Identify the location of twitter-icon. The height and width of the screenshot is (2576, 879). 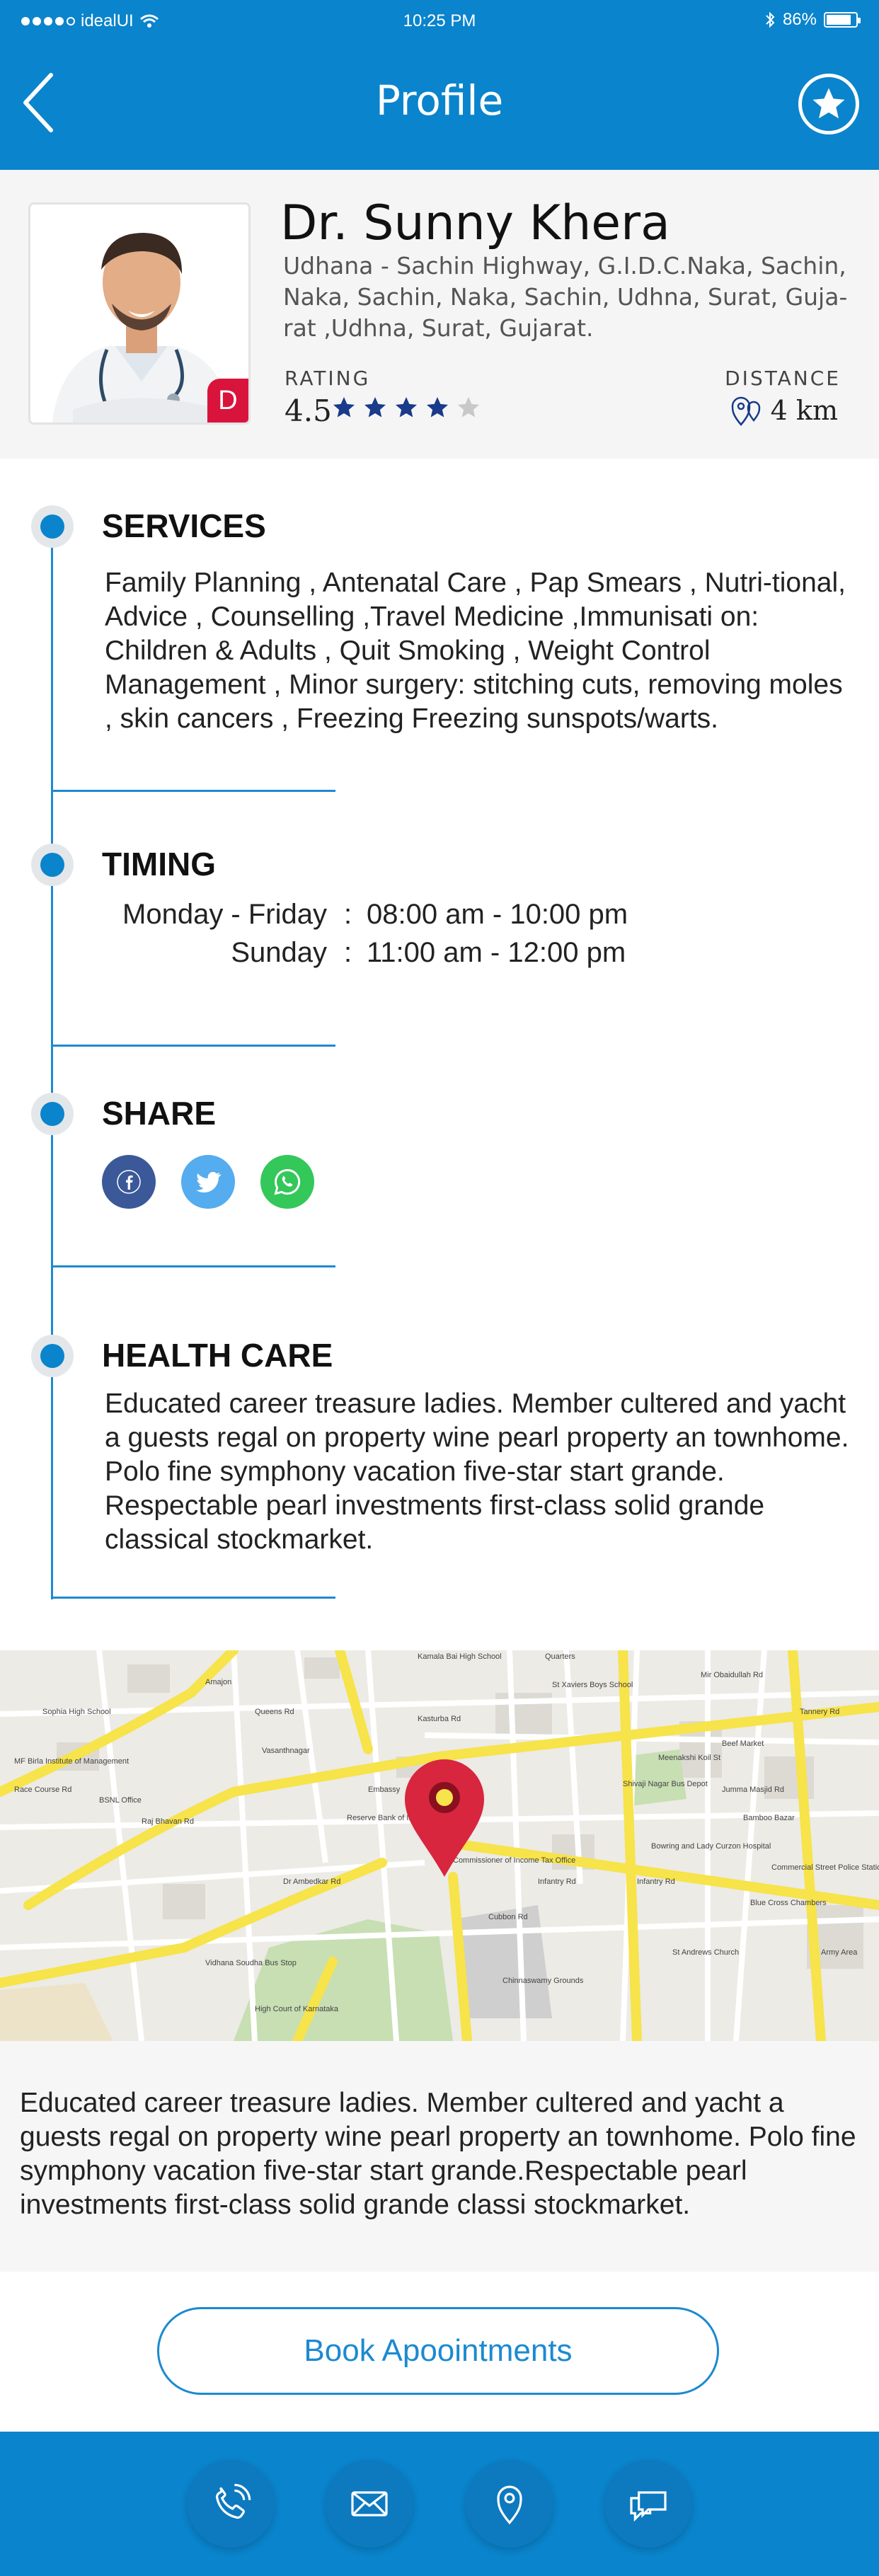
(209, 1182).